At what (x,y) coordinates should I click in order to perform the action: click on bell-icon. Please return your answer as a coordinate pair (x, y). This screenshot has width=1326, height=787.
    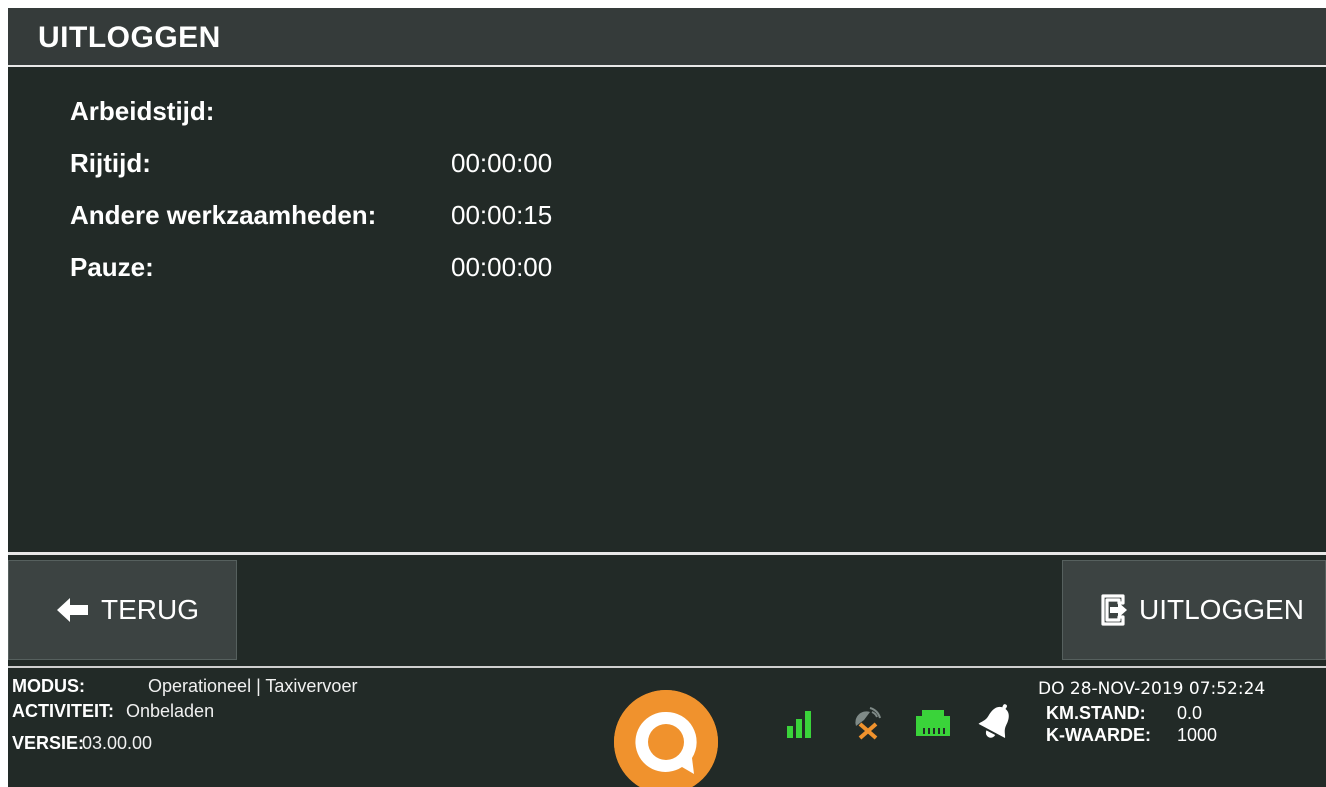
    Looking at the image, I should click on (993, 721).